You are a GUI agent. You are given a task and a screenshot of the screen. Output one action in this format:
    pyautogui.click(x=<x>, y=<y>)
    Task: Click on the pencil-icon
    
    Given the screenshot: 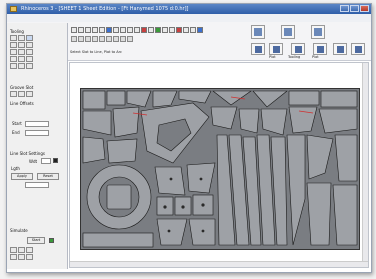 What is the action you would take?
    pyautogui.click(x=116, y=30)
    